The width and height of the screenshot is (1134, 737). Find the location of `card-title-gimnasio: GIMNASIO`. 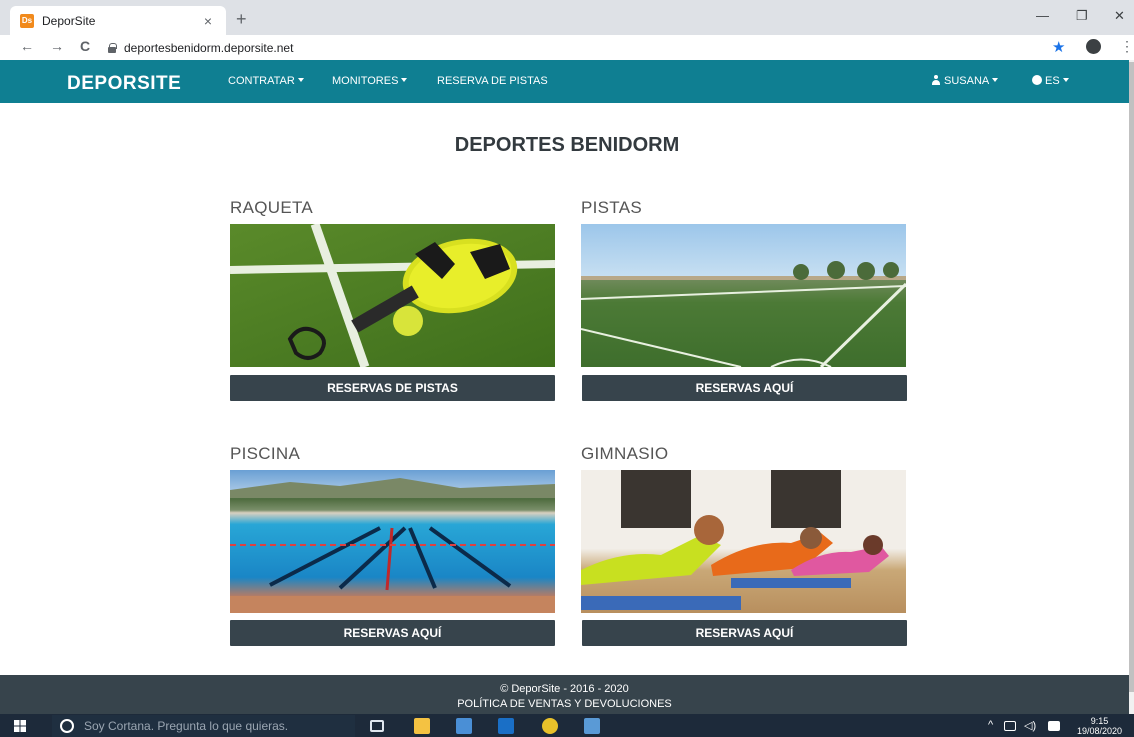

card-title-gimnasio: GIMNASIO is located at coordinates (625, 453).